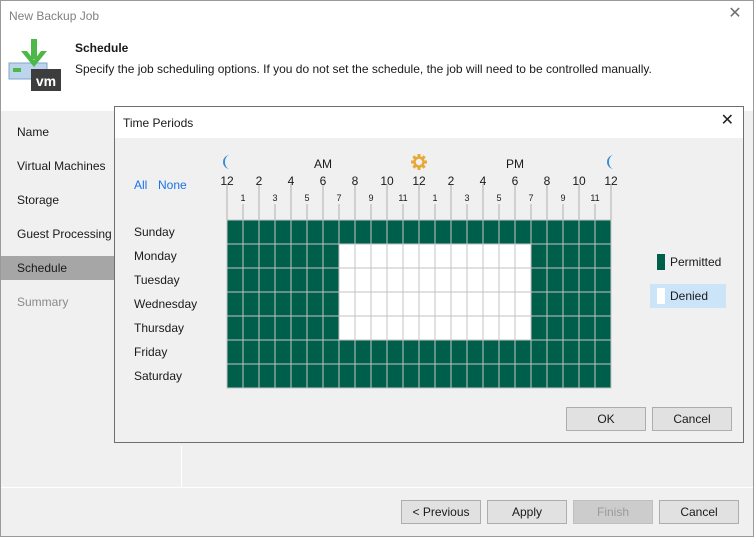 This screenshot has width=754, height=537. What do you see at coordinates (267, 280) in the screenshot?
I see `grid-cell-tuesday-2-permitted` at bounding box center [267, 280].